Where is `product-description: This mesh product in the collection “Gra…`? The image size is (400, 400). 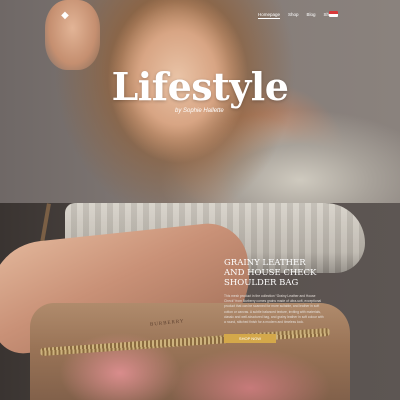 product-description: This mesh product in the collection “Gra… is located at coordinates (274, 309).